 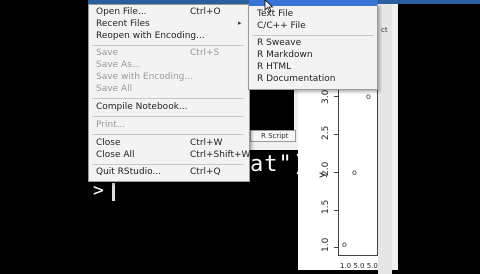 What do you see at coordinates (358, 171) in the screenshot?
I see `plot-area` at bounding box center [358, 171].